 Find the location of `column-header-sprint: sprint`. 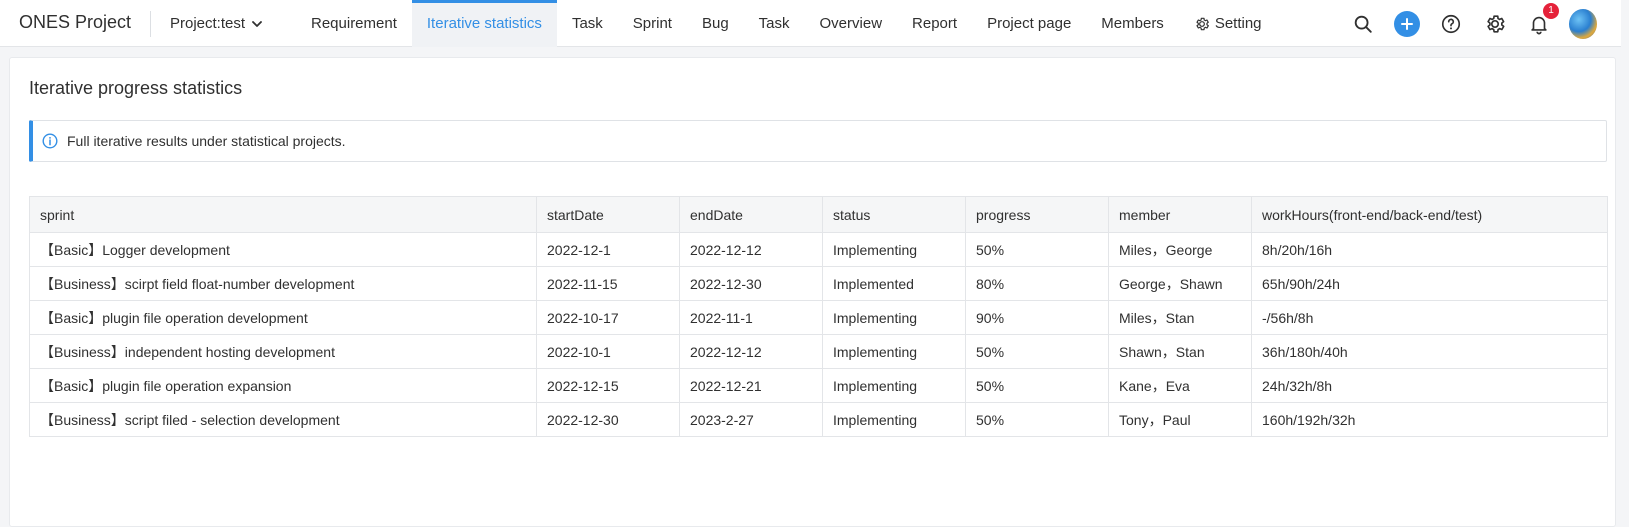

column-header-sprint: sprint is located at coordinates (283, 214).